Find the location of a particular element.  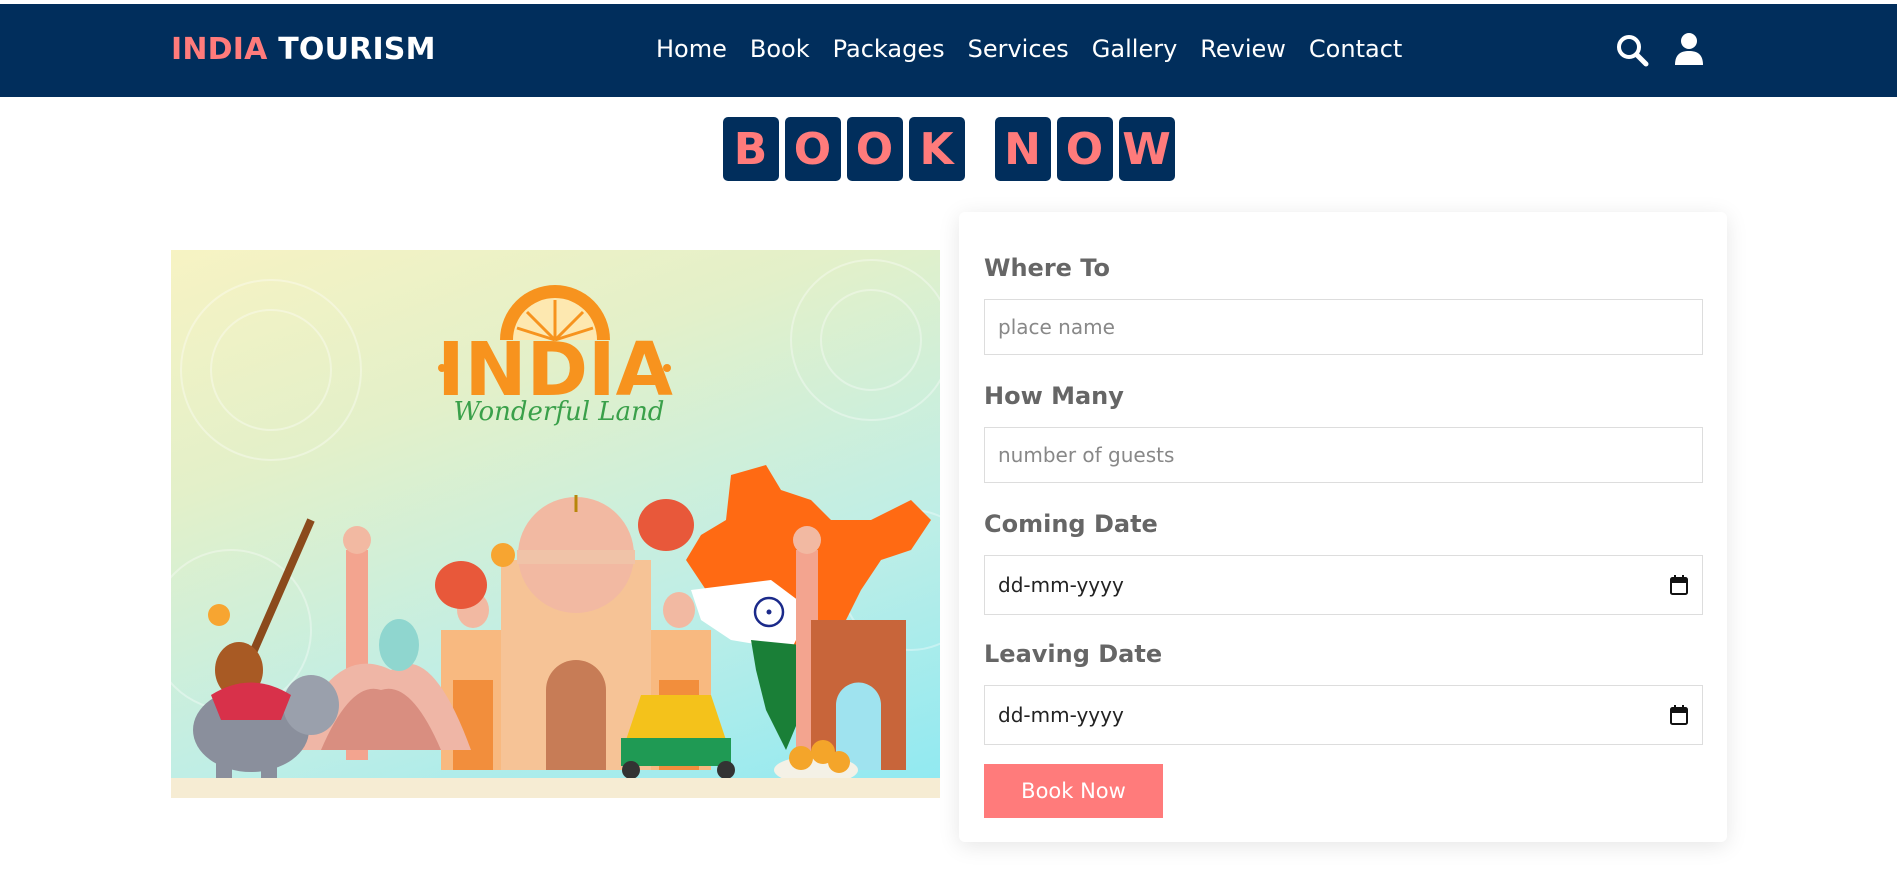

where-to-label: Where To is located at coordinates (1047, 268).